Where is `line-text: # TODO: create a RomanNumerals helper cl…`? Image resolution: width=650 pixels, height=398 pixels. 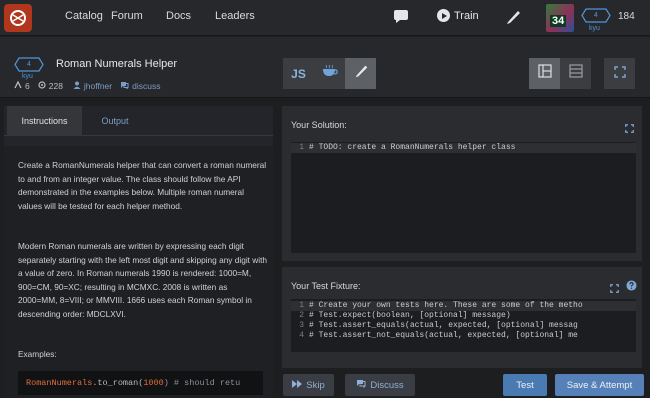
line-text: # TODO: create a RomanNumerals helper cl… is located at coordinates (412, 147).